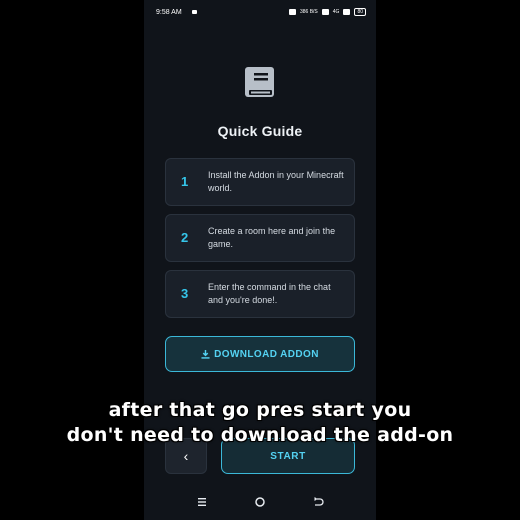 Image resolution: width=520 pixels, height=520 pixels. I want to click on step-number: 3, so click(185, 293).